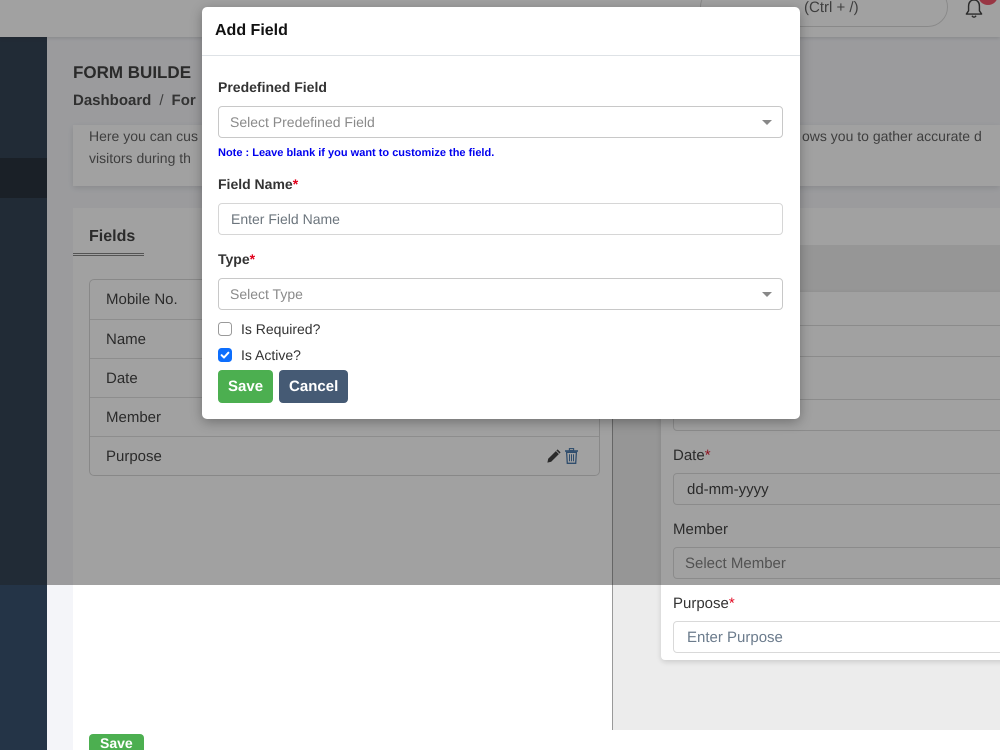 This screenshot has height=750, width=1000. What do you see at coordinates (271, 355) in the screenshot?
I see `checkbox-label: Is Active?` at bounding box center [271, 355].